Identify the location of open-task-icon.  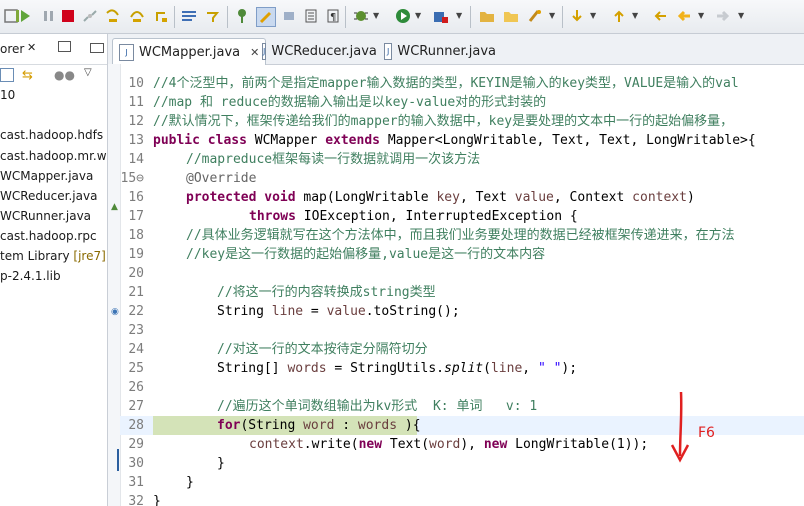
(511, 16).